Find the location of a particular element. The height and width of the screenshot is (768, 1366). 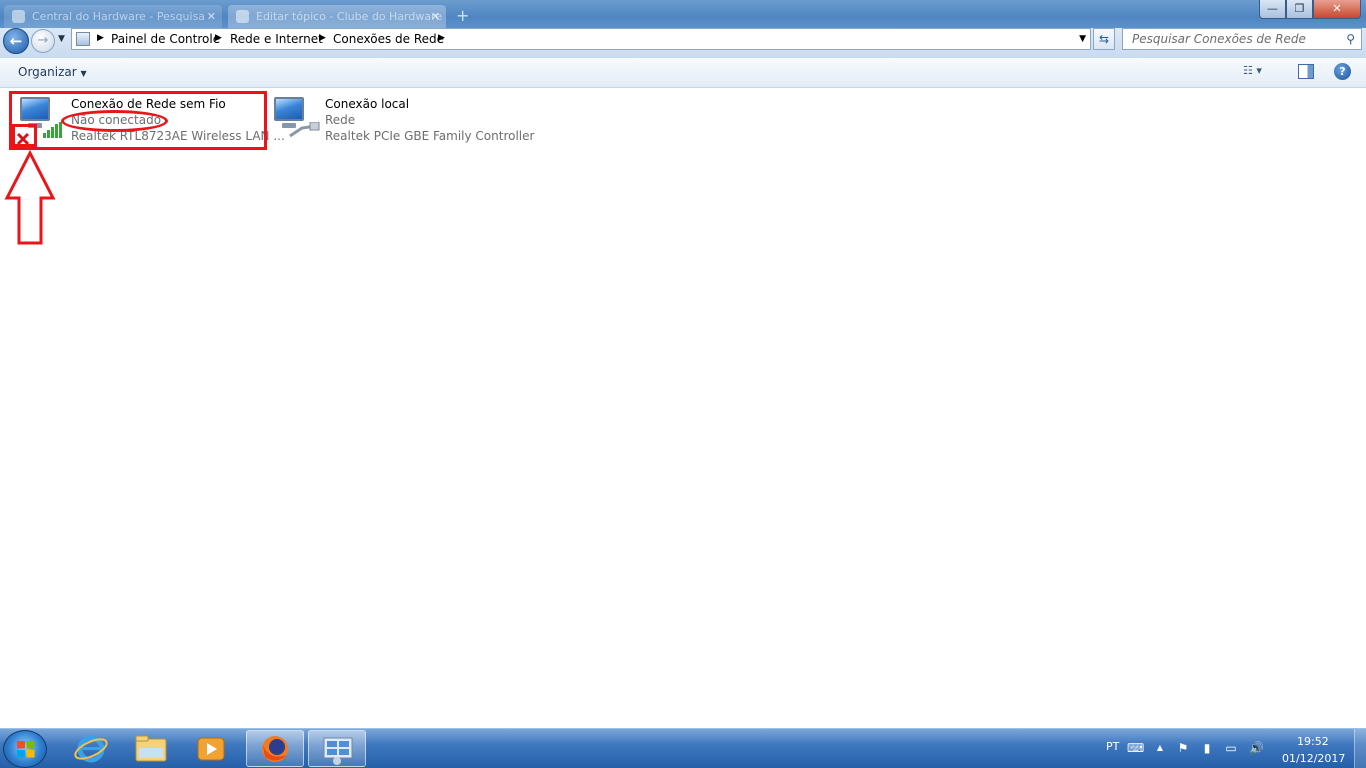

search-input: Pesquisar Conexões de Rede ⚲ is located at coordinates (1242, 39).